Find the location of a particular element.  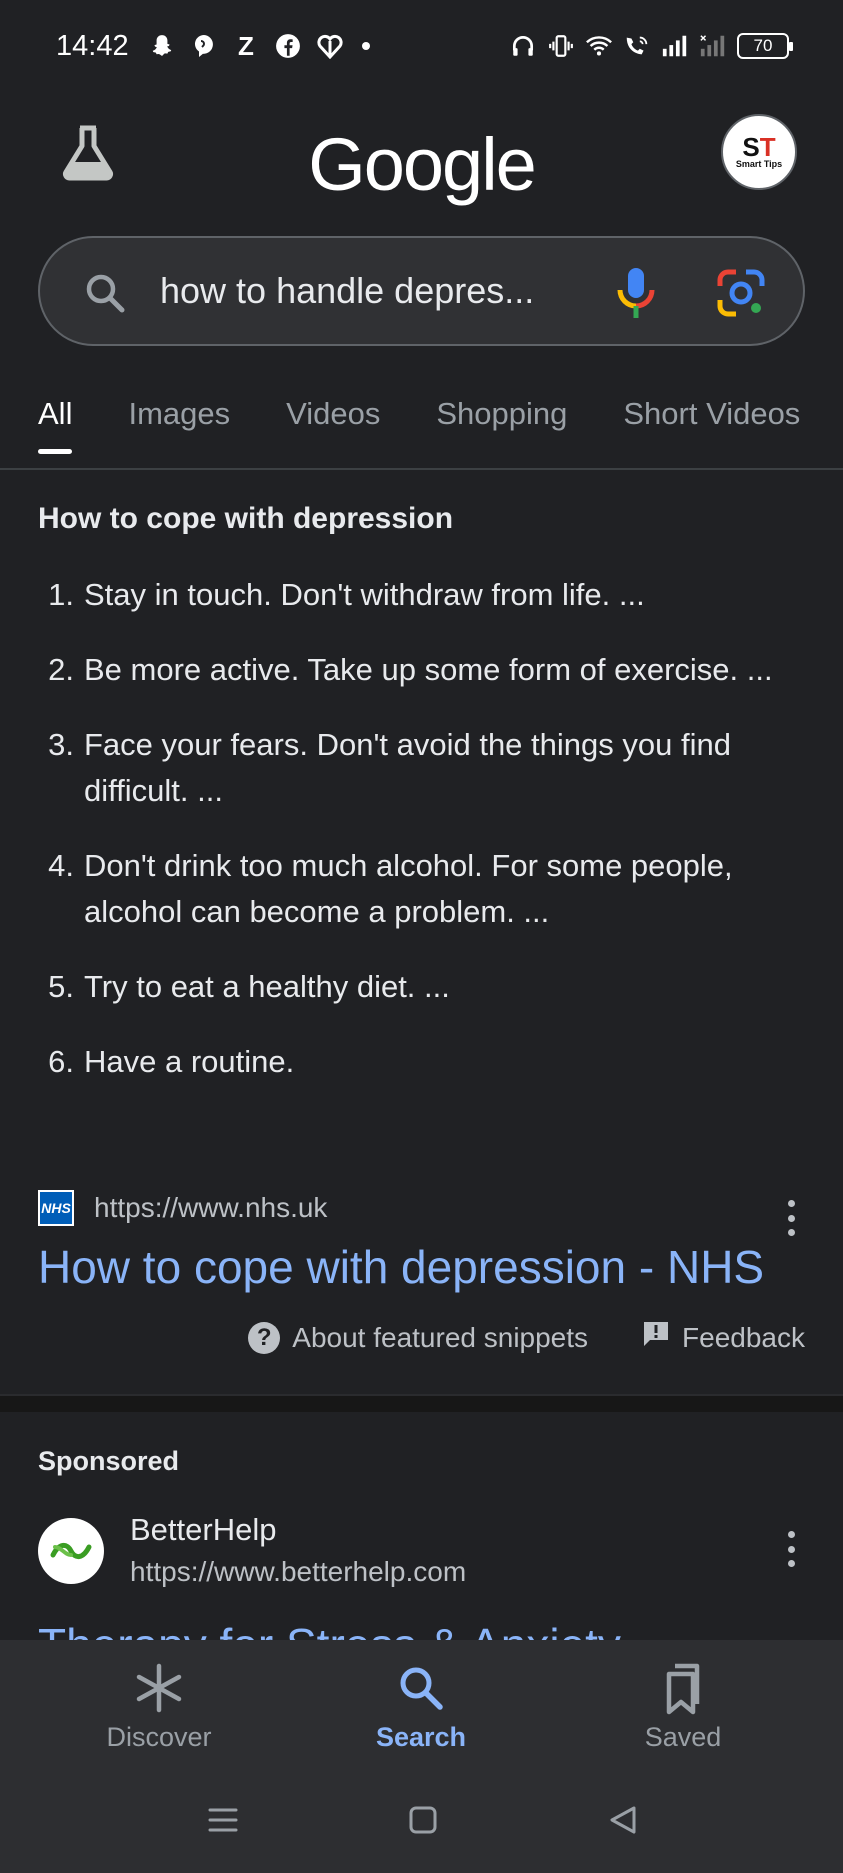

status-time: 14:42 is located at coordinates (92, 46).